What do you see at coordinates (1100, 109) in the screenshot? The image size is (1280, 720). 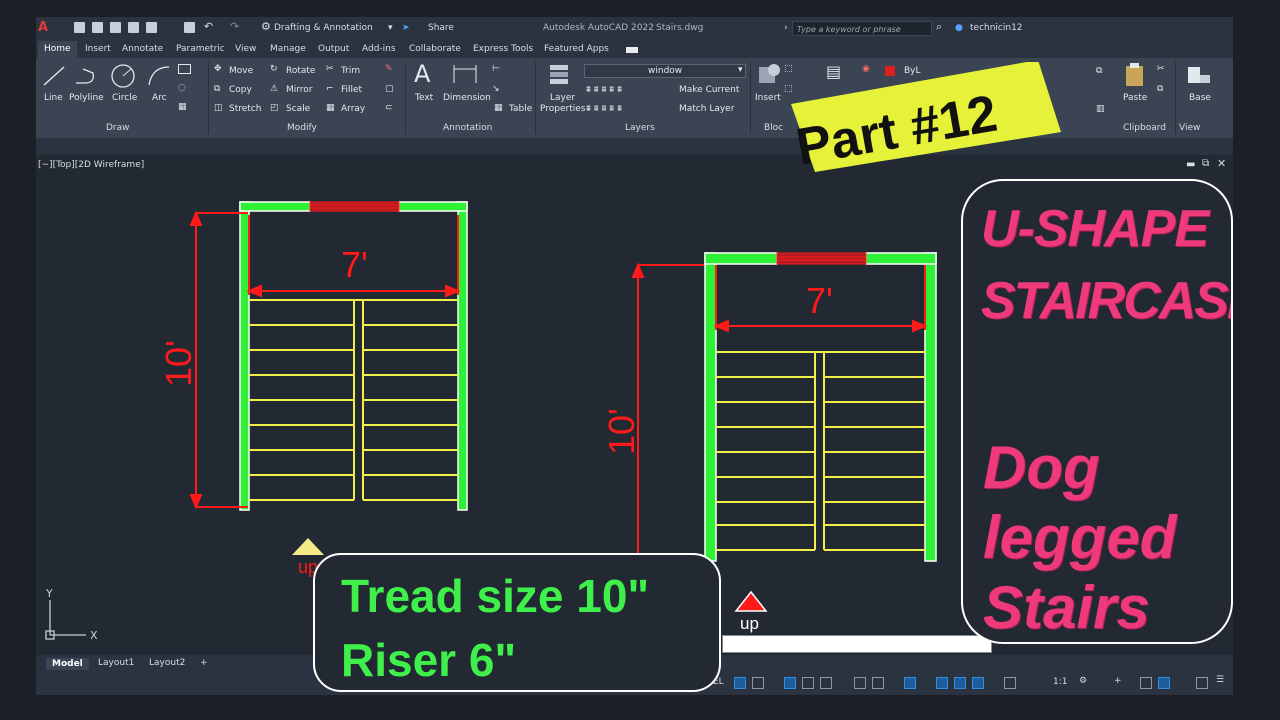 I see `utilities-icon: ▥` at bounding box center [1100, 109].